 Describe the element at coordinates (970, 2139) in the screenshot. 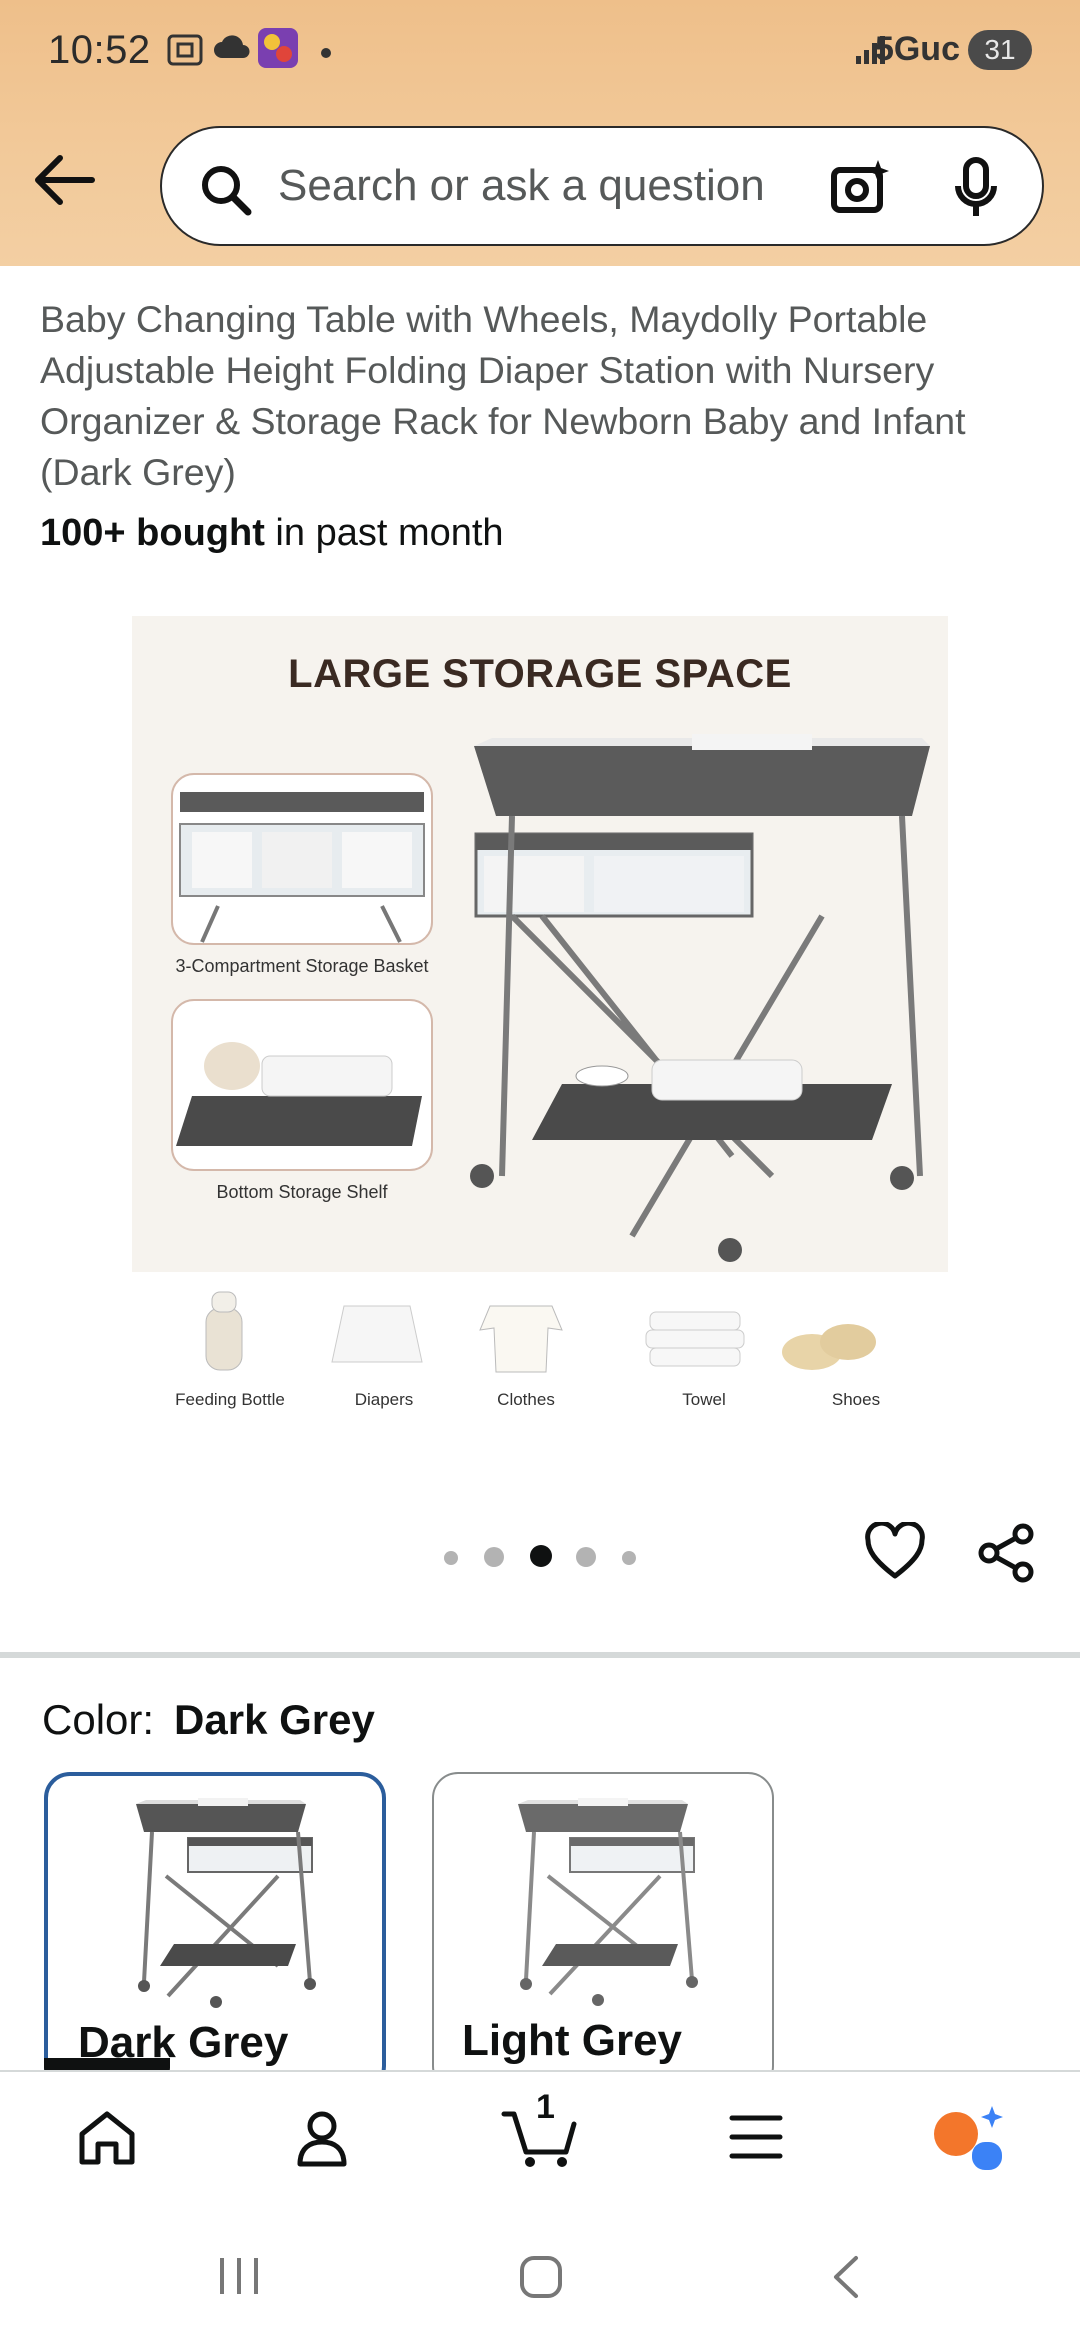

I see `rufus-icon` at that location.